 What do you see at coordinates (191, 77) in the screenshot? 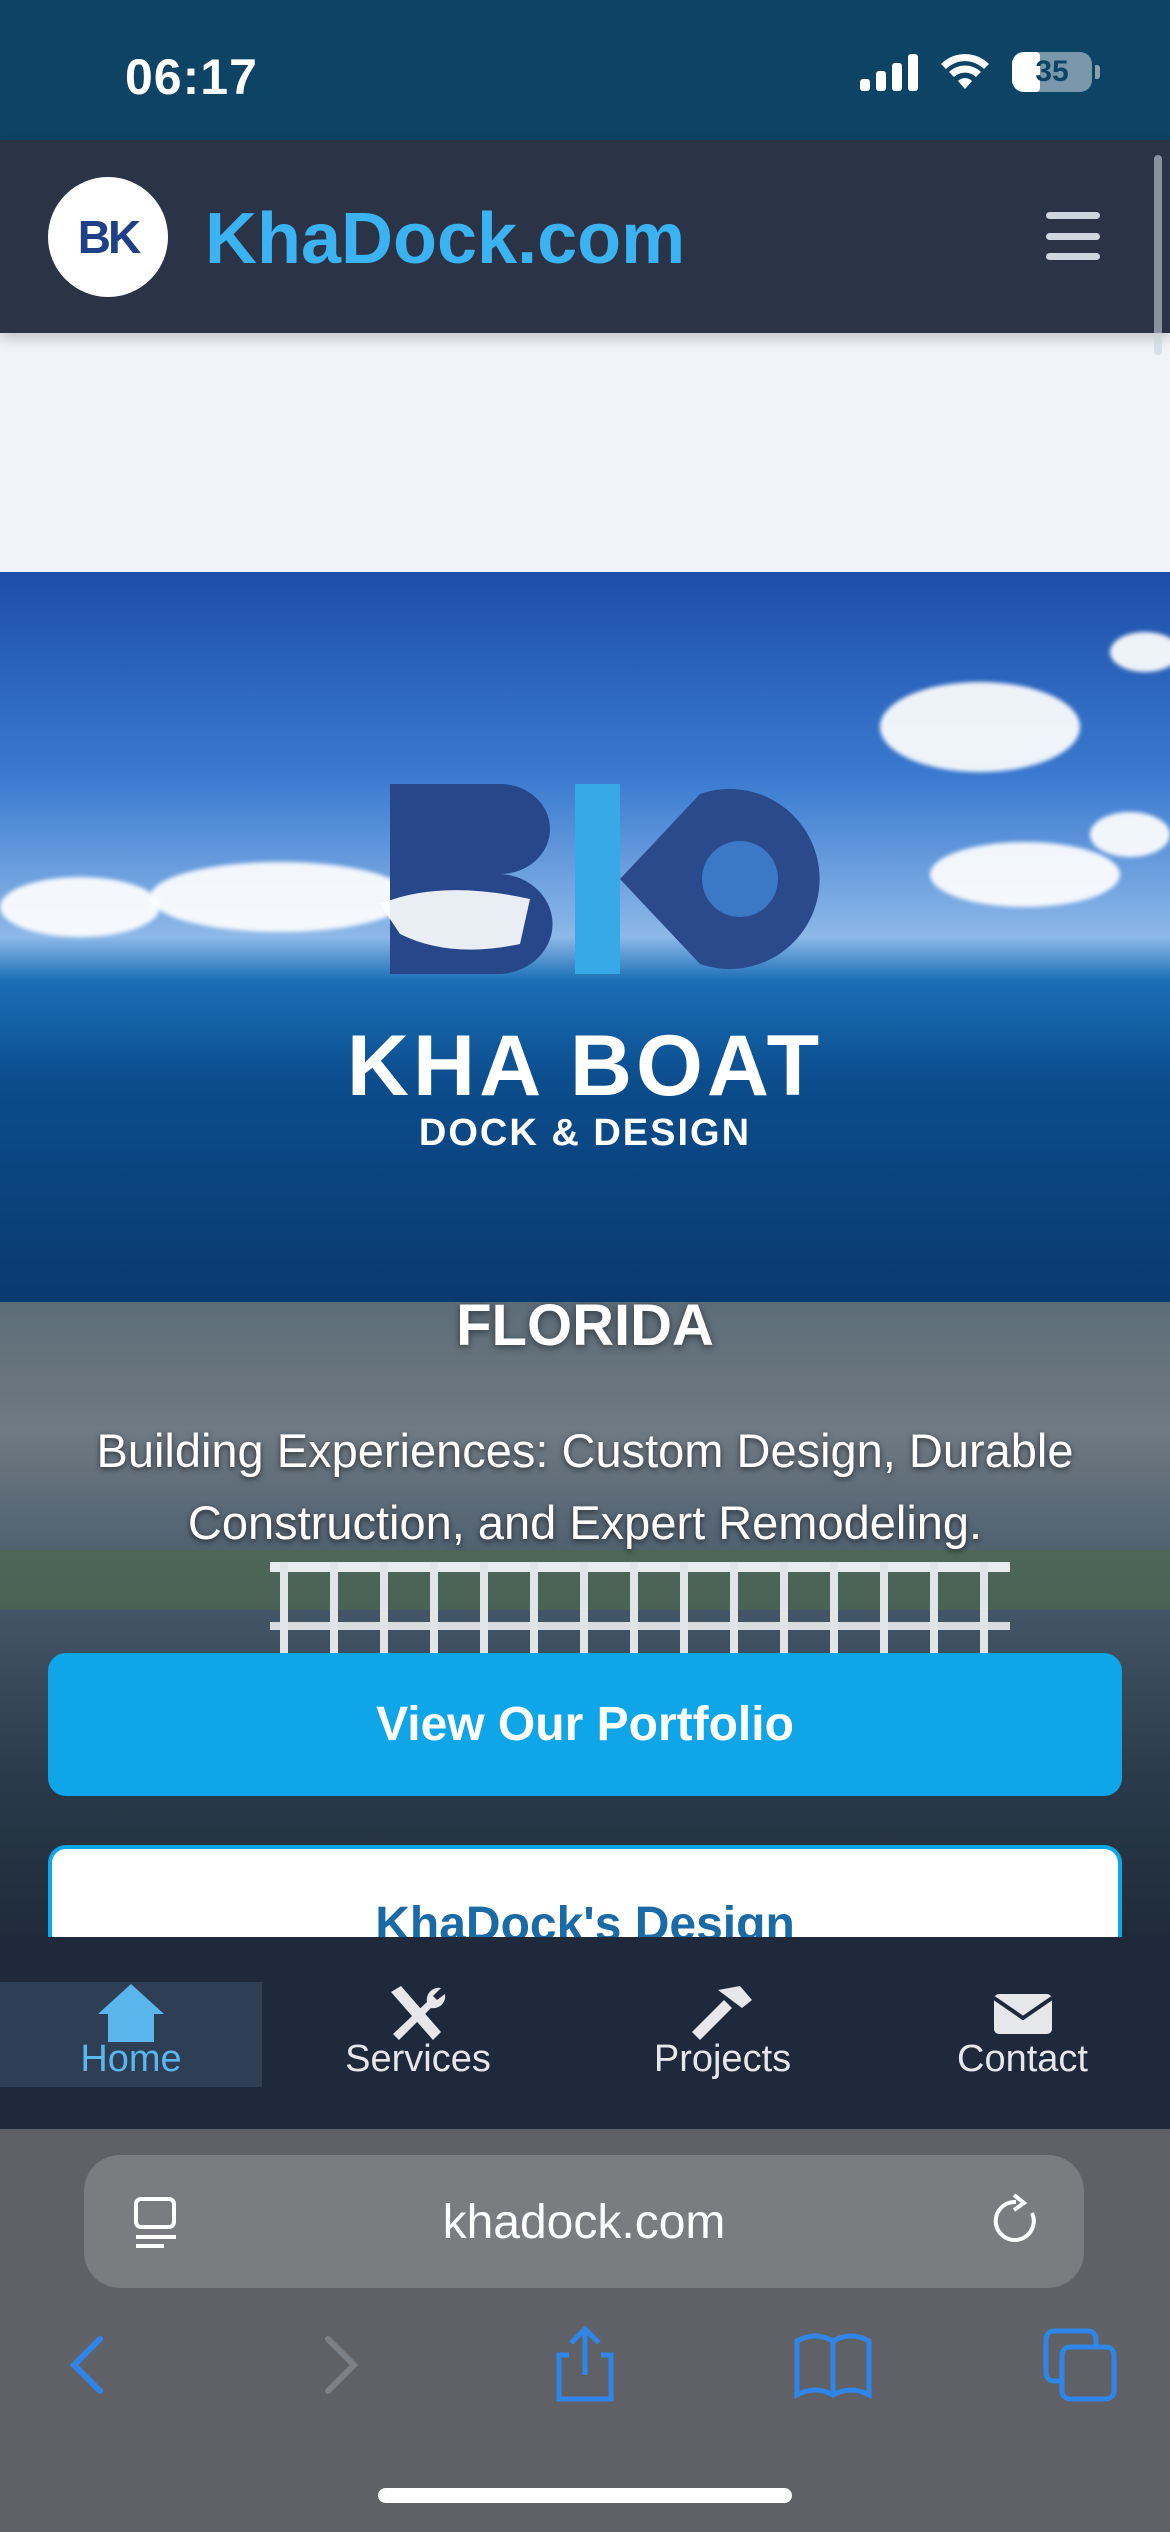
I see `status-time: 06:17` at bounding box center [191, 77].